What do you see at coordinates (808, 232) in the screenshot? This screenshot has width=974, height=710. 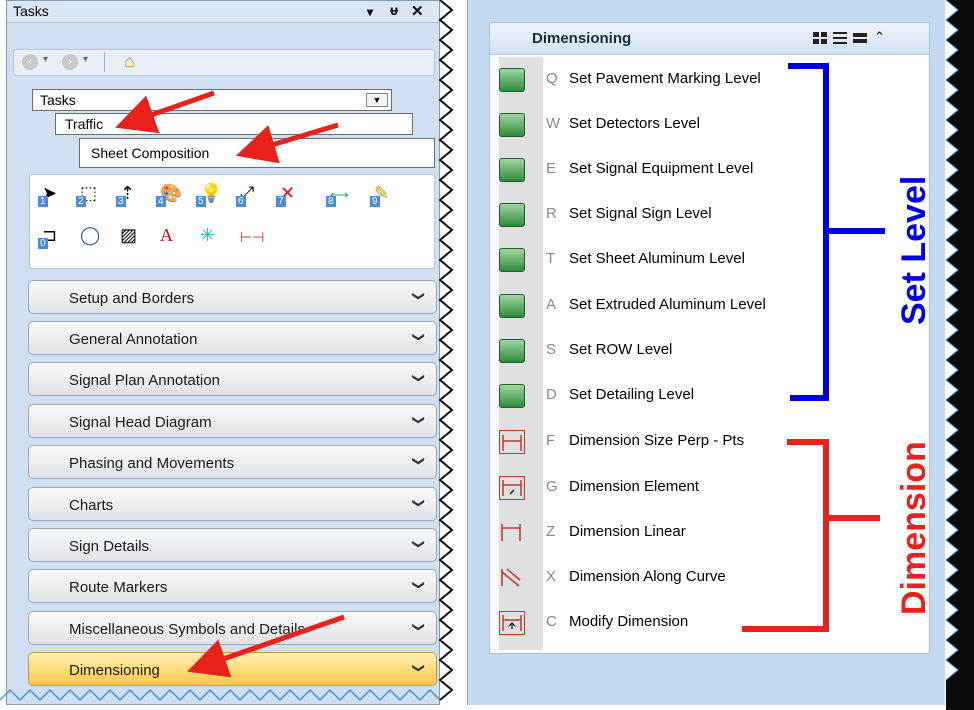 I see `set-level-bracket` at bounding box center [808, 232].